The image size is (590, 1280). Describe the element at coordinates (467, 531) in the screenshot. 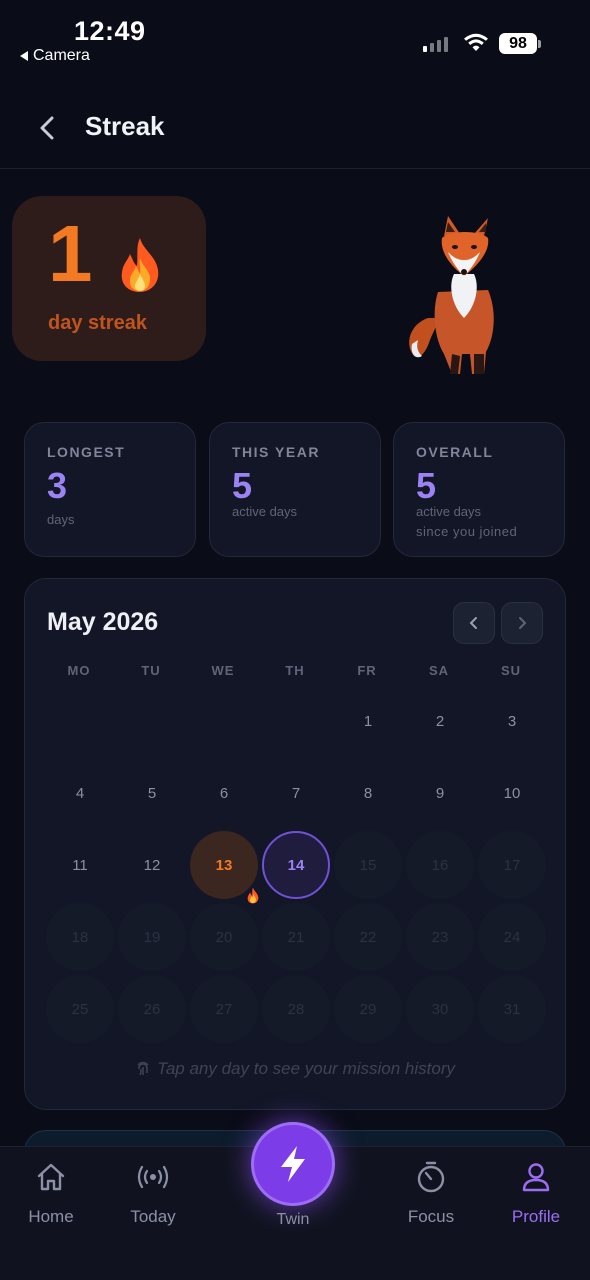

I see `stat-sub-2: since you joined` at that location.